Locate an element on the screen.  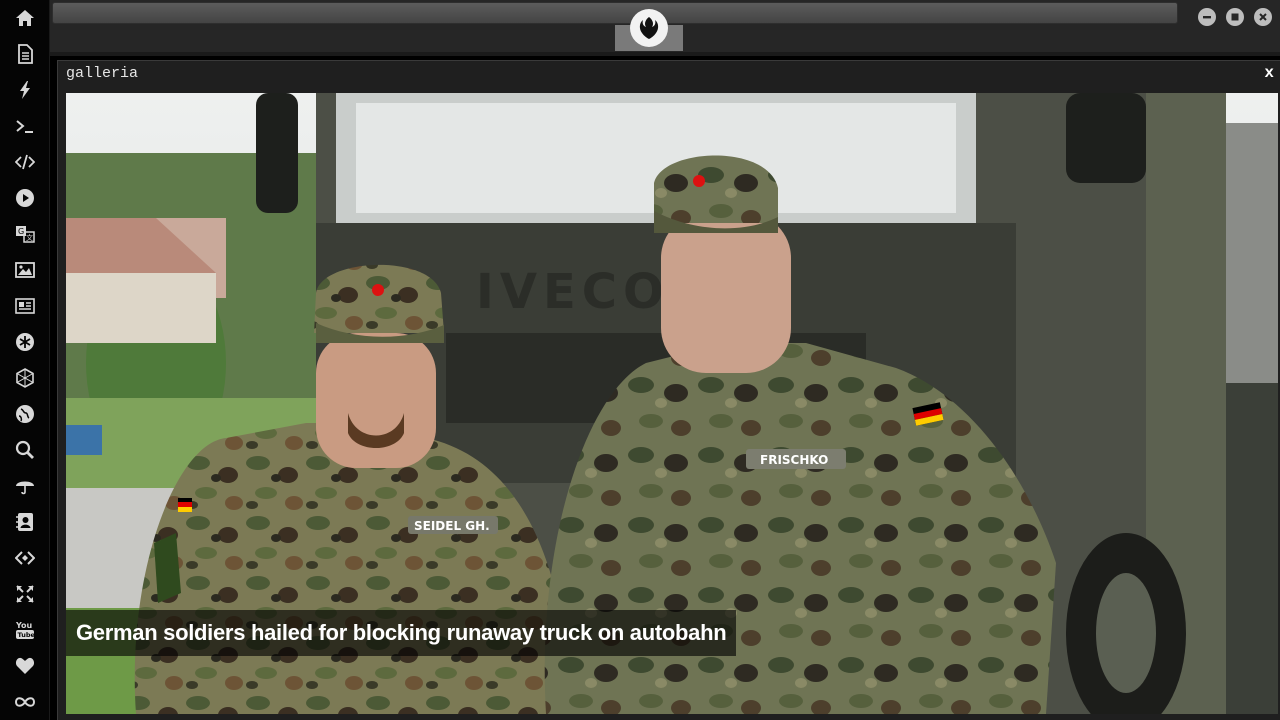
umbrella-icon is located at coordinates (25, 488).